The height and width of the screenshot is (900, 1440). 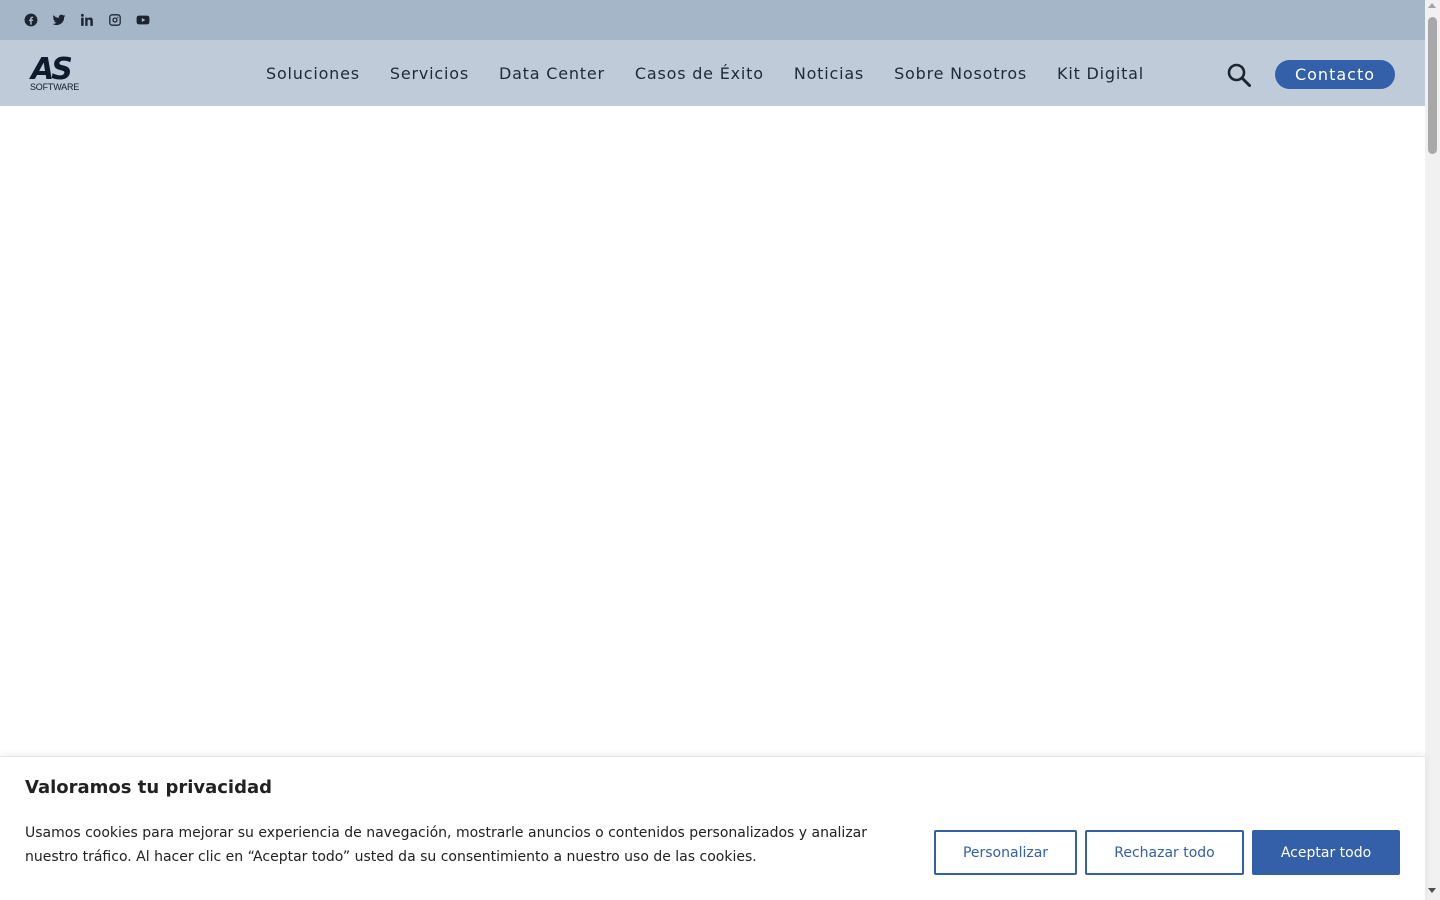 I want to click on instagram-icon, so click(x=115, y=20).